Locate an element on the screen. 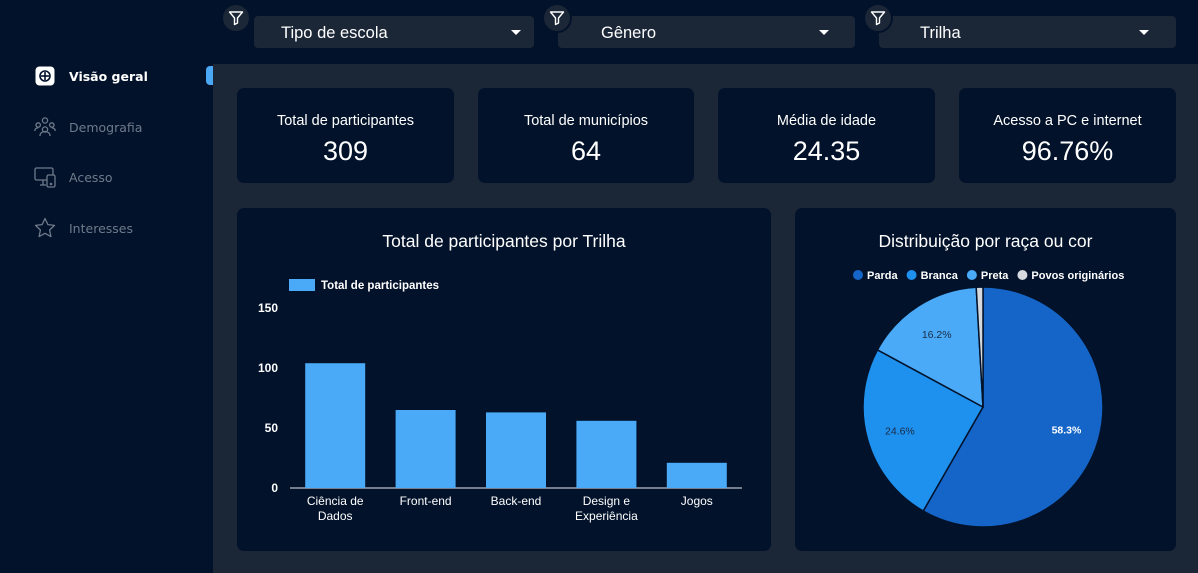  sidebar-item-demografia: Demografia is located at coordinates (88, 127).